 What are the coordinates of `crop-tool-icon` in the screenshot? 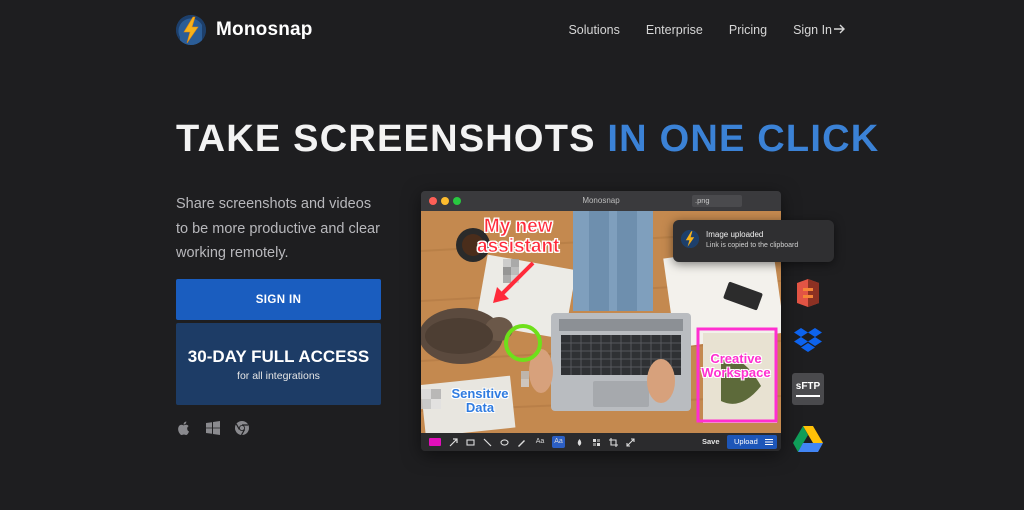 It's located at (613, 442).